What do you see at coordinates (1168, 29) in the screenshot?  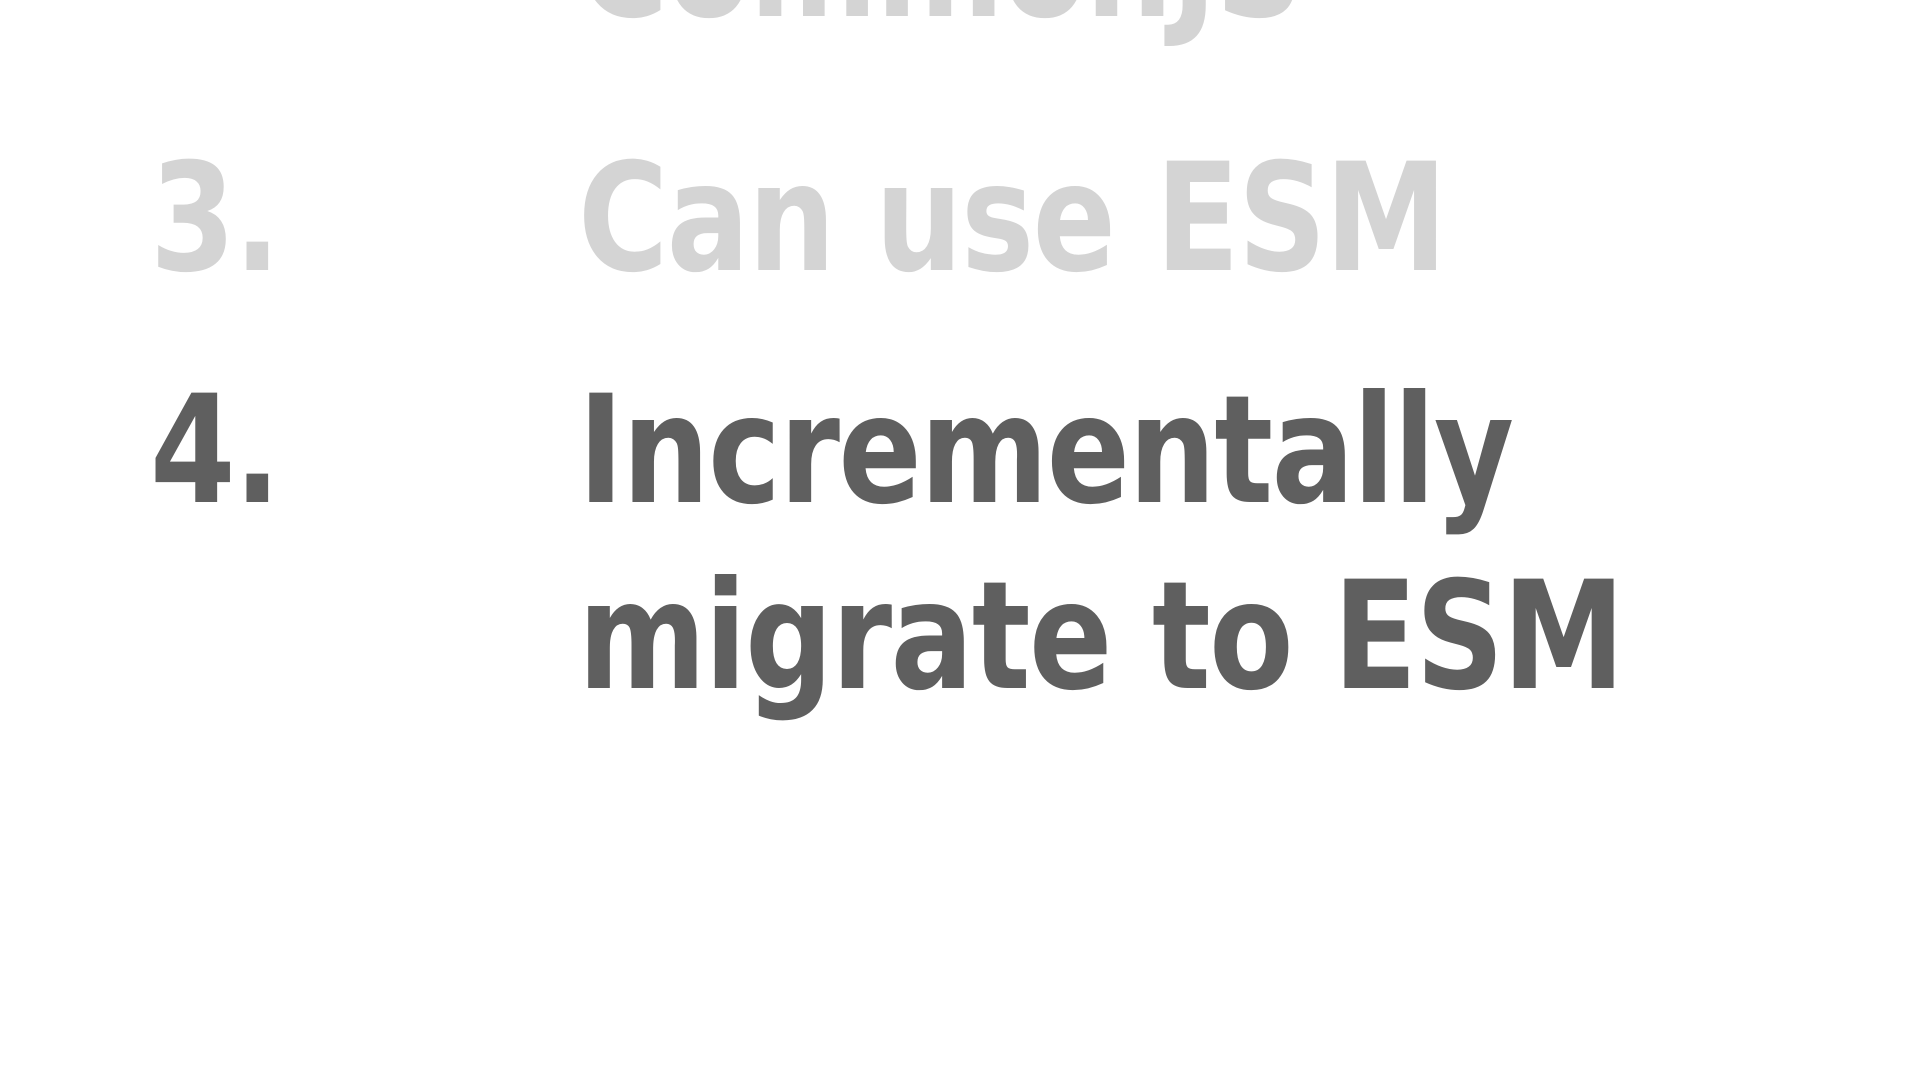 I see `list-item-text: CommonJS` at bounding box center [1168, 29].